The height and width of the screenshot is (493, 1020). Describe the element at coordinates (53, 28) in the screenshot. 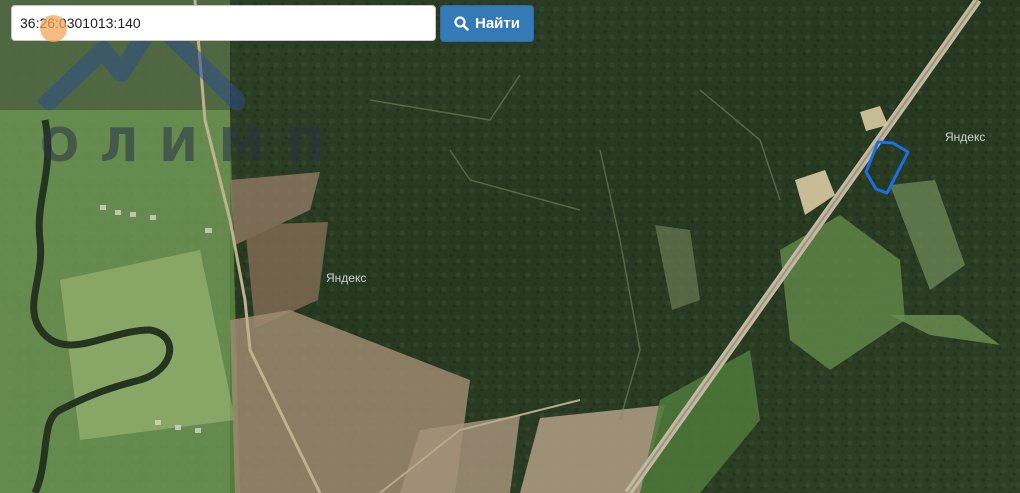

I see `cursor-indicator` at that location.